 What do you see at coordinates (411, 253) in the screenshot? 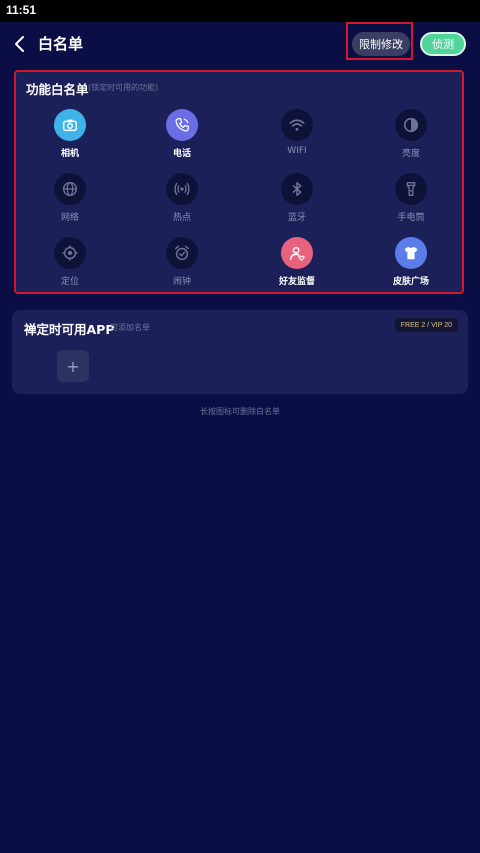
I see `shirt-icon` at bounding box center [411, 253].